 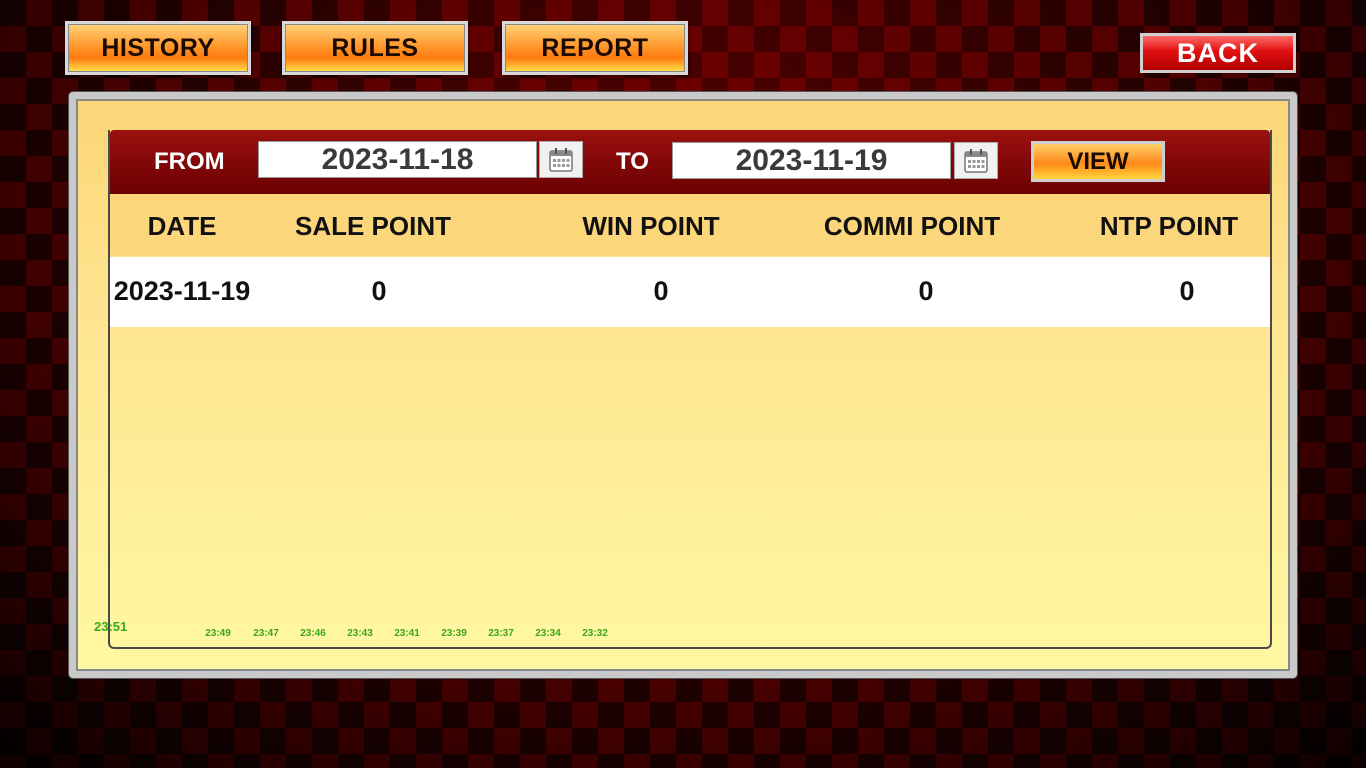 I want to click on table-row: 2023-11-19 0 0 0 0, so click(x=690, y=292).